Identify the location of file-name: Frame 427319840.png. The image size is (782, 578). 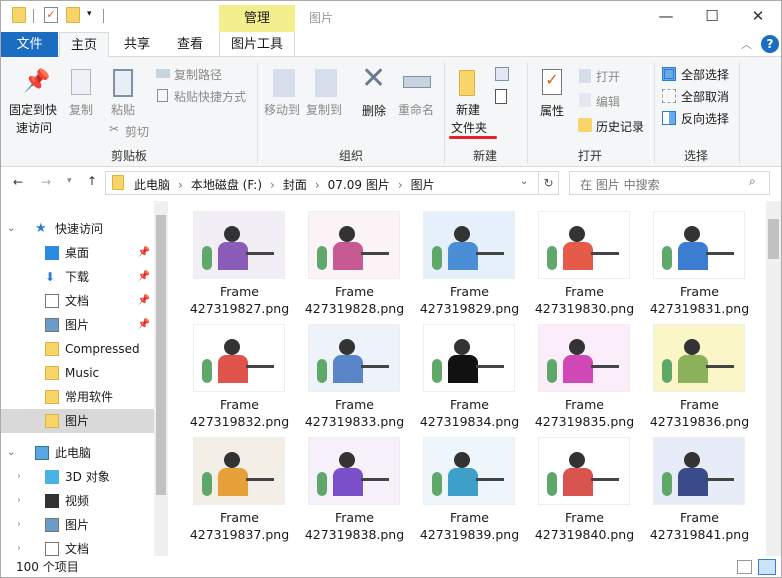
(584, 526).